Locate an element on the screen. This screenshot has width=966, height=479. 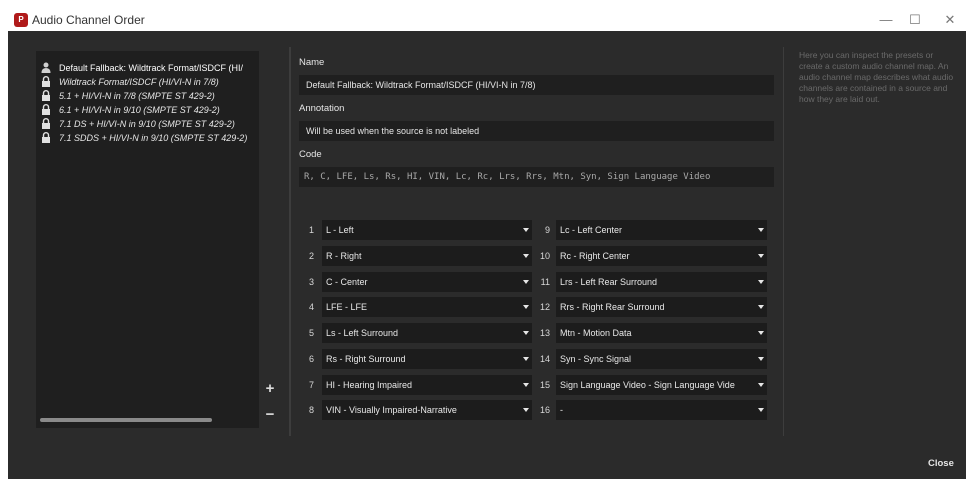
channel-dropdown: Rrs - Right Rear Surround is located at coordinates (661, 307).